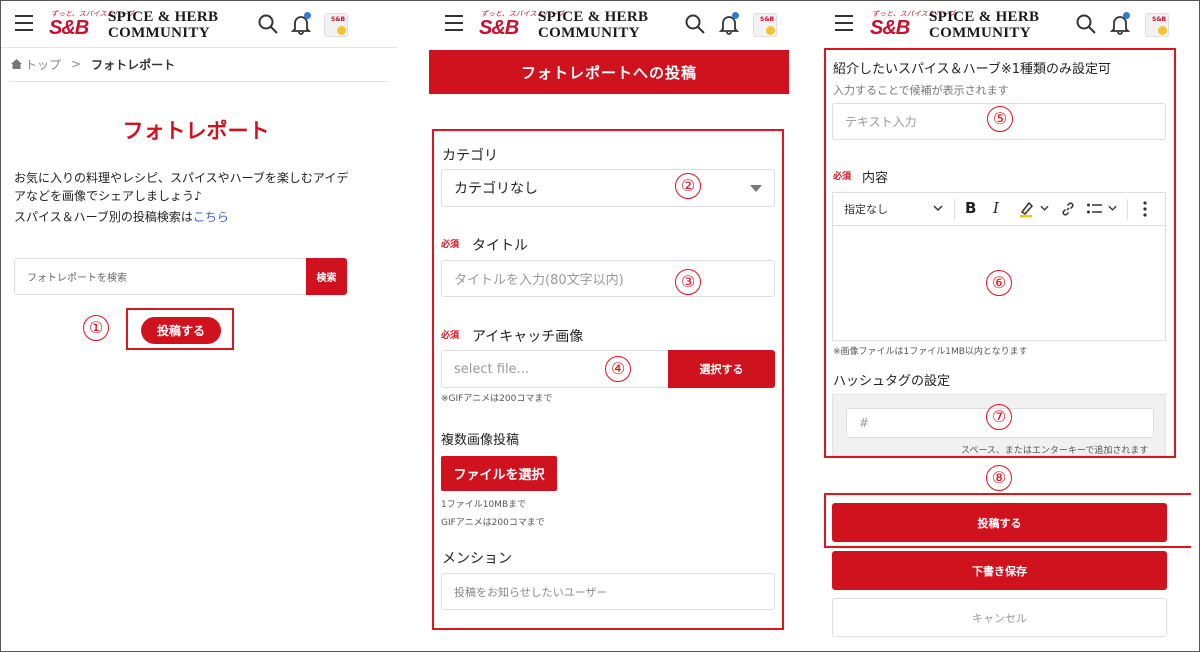 This screenshot has width=1200, height=652. I want to click on annotation-marker-8: ⑧, so click(999, 478).